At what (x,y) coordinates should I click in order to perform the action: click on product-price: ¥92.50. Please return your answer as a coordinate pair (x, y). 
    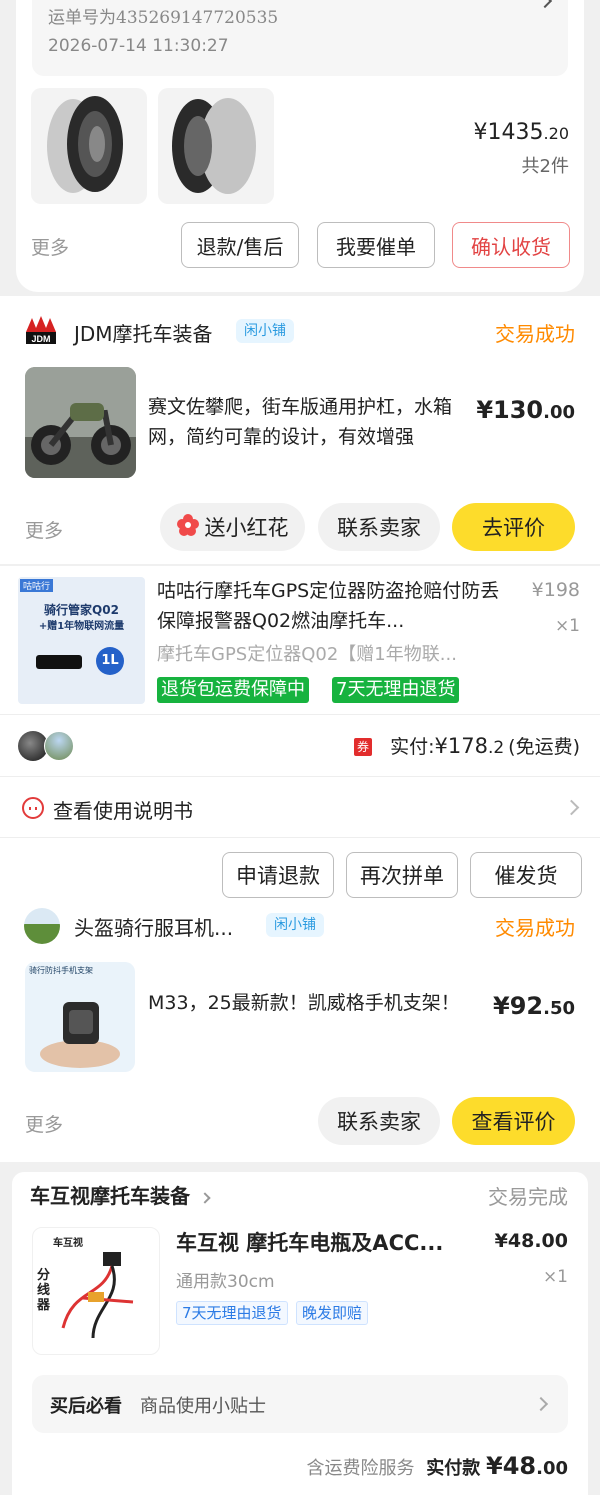
    Looking at the image, I should click on (534, 1006).